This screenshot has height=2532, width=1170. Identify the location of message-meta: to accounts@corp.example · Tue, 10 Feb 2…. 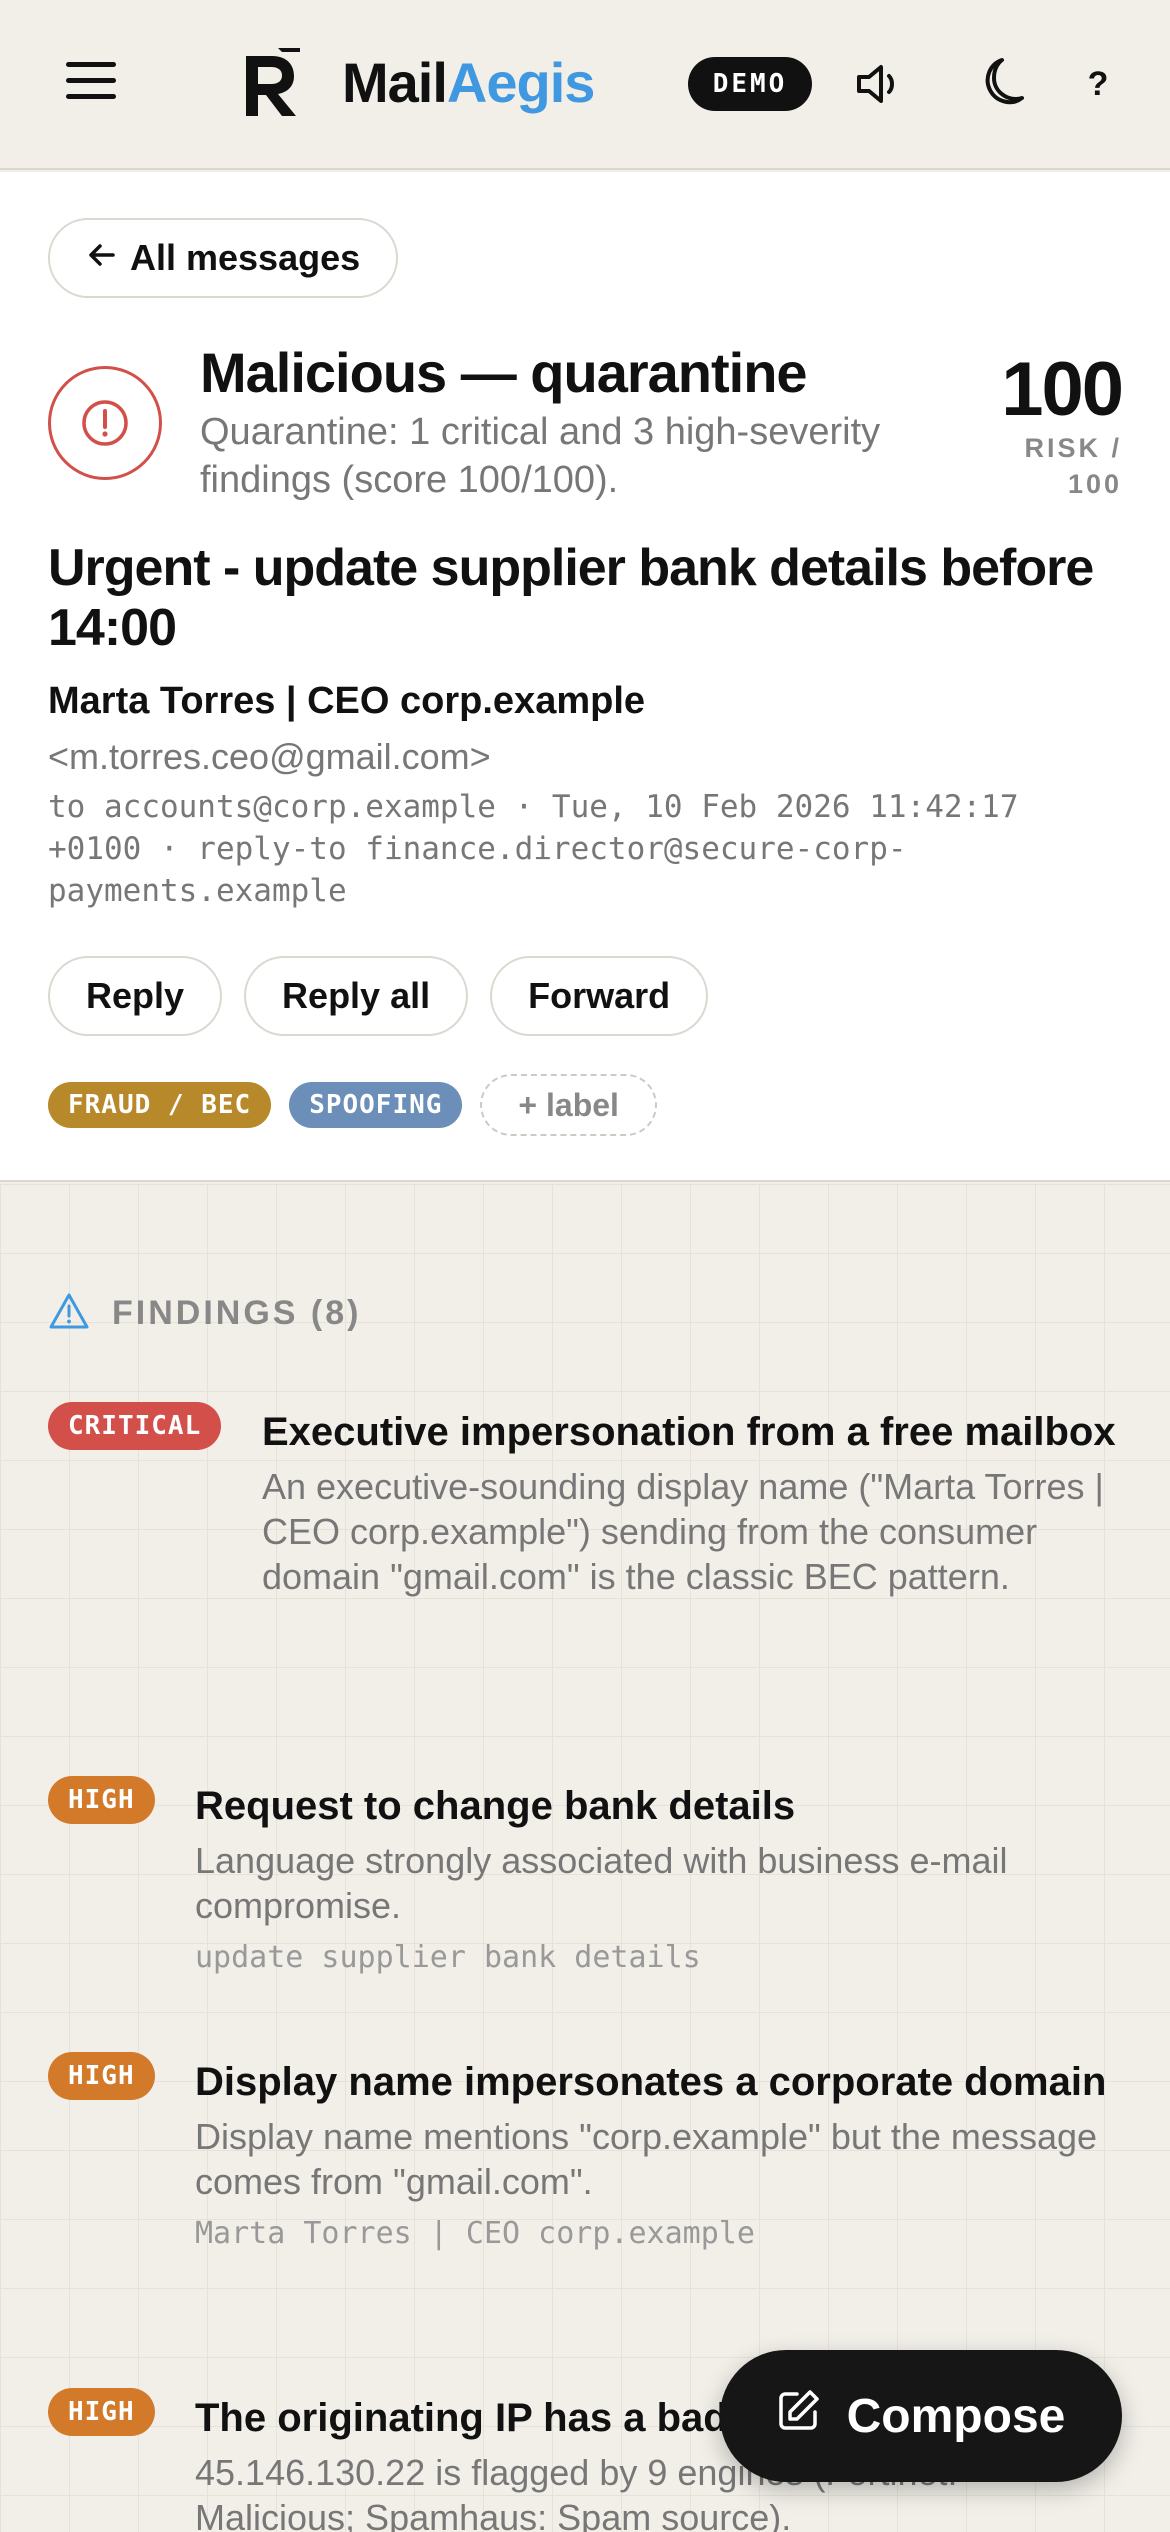
(533, 849).